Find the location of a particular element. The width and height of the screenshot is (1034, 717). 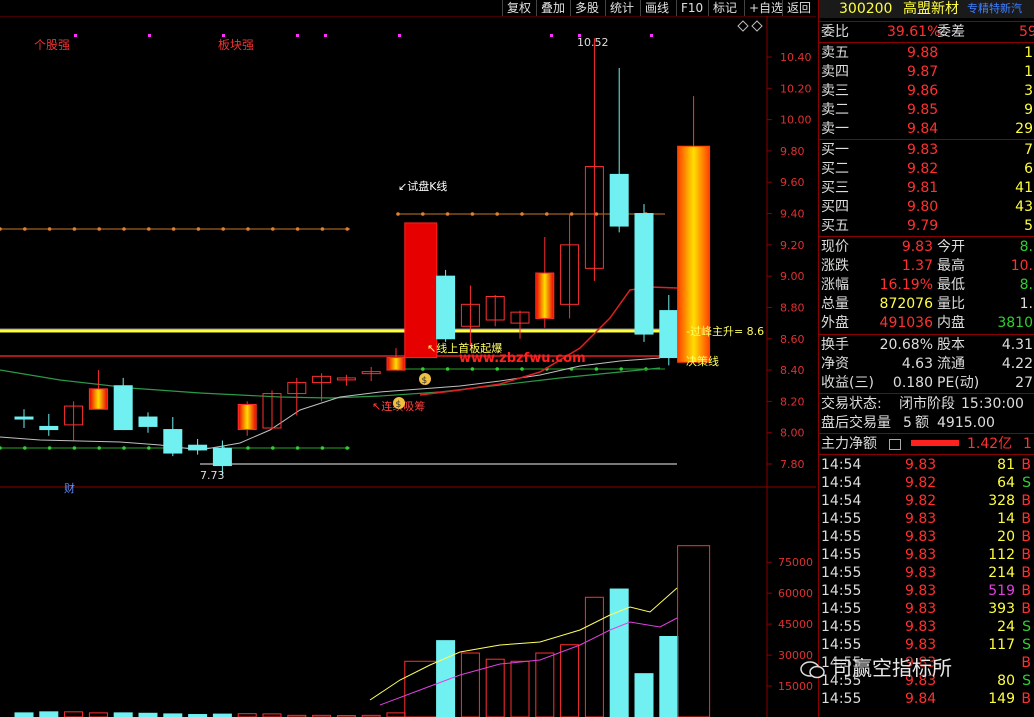

chart-icon is located at coordinates (895, 444).